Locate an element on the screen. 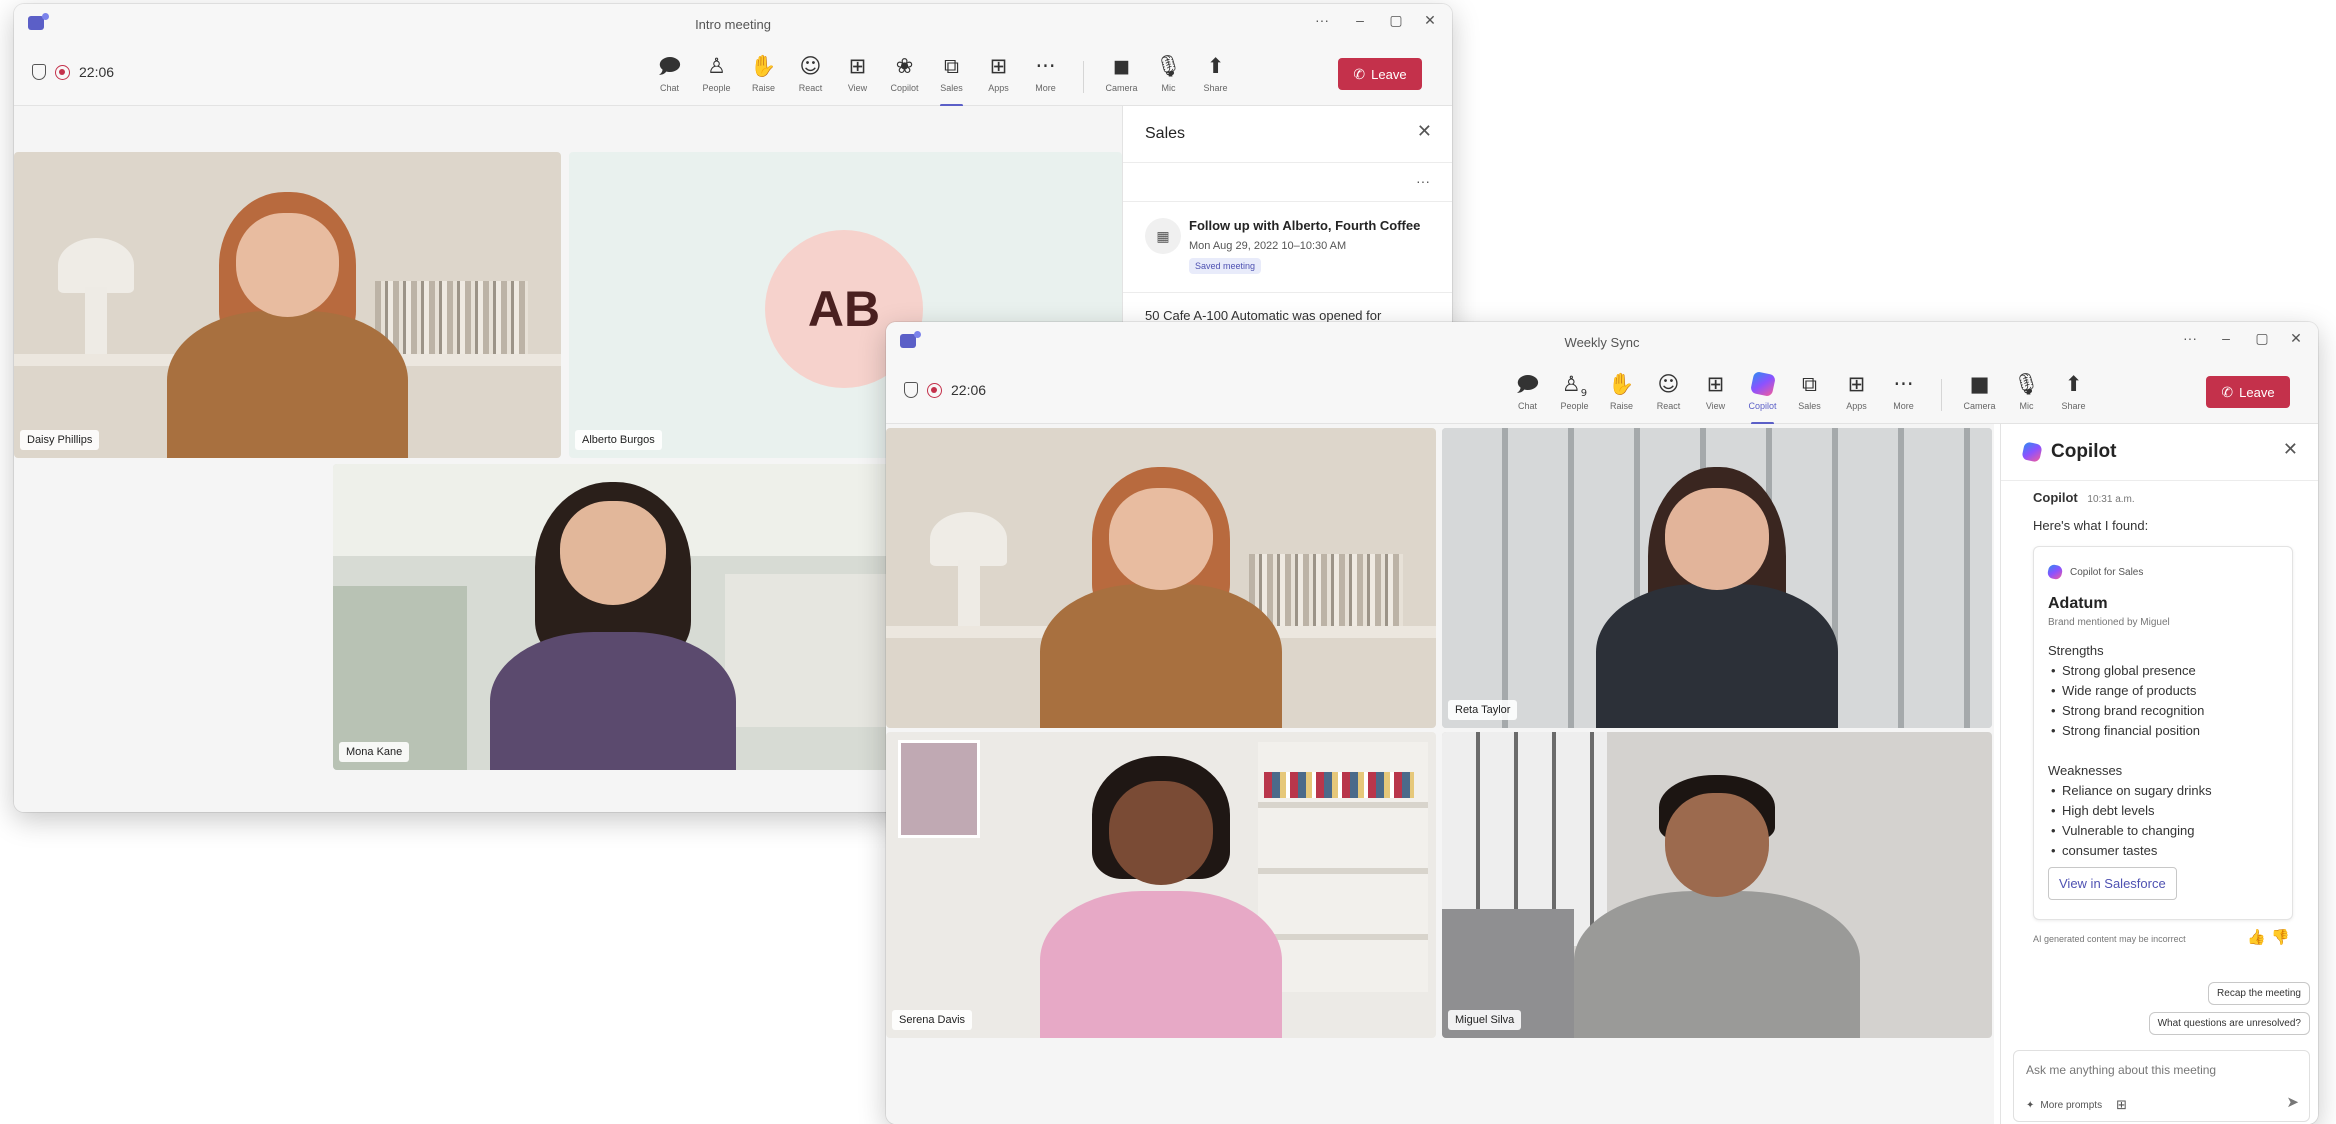 This screenshot has height=1124, width=2336. grid-icon: ⊞ is located at coordinates (2121, 1104).